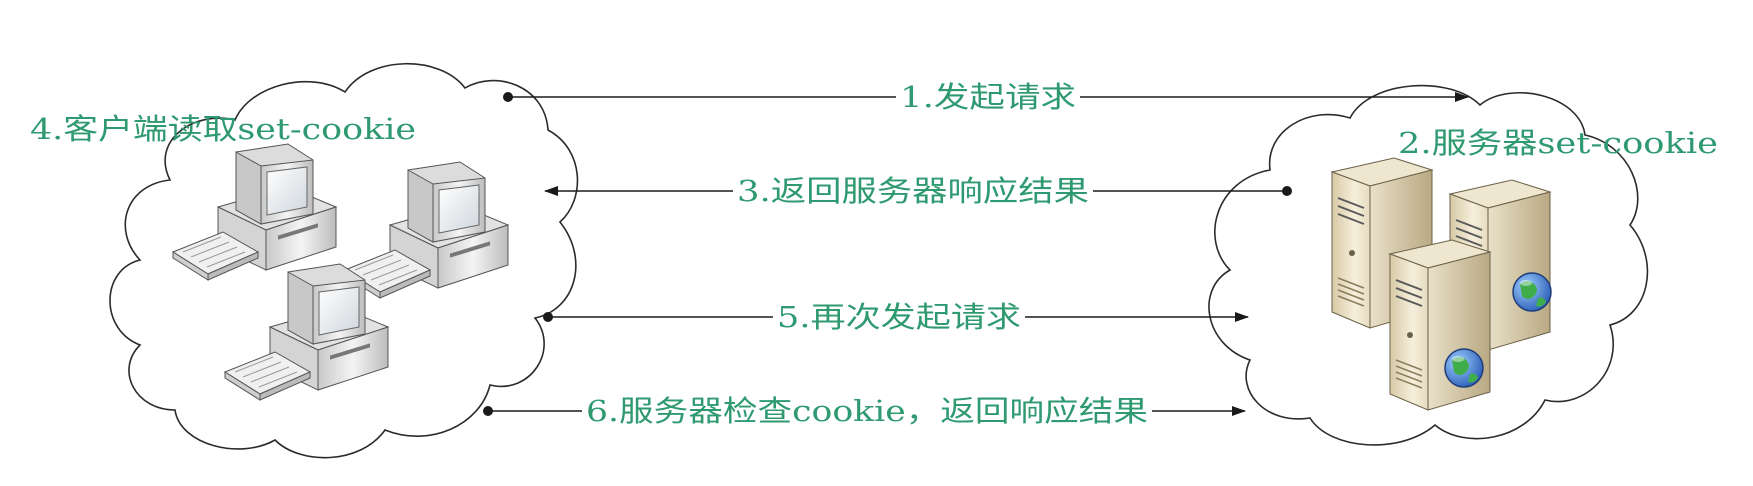  Describe the element at coordinates (1440, 325) in the screenshot. I see `server-icon` at that location.